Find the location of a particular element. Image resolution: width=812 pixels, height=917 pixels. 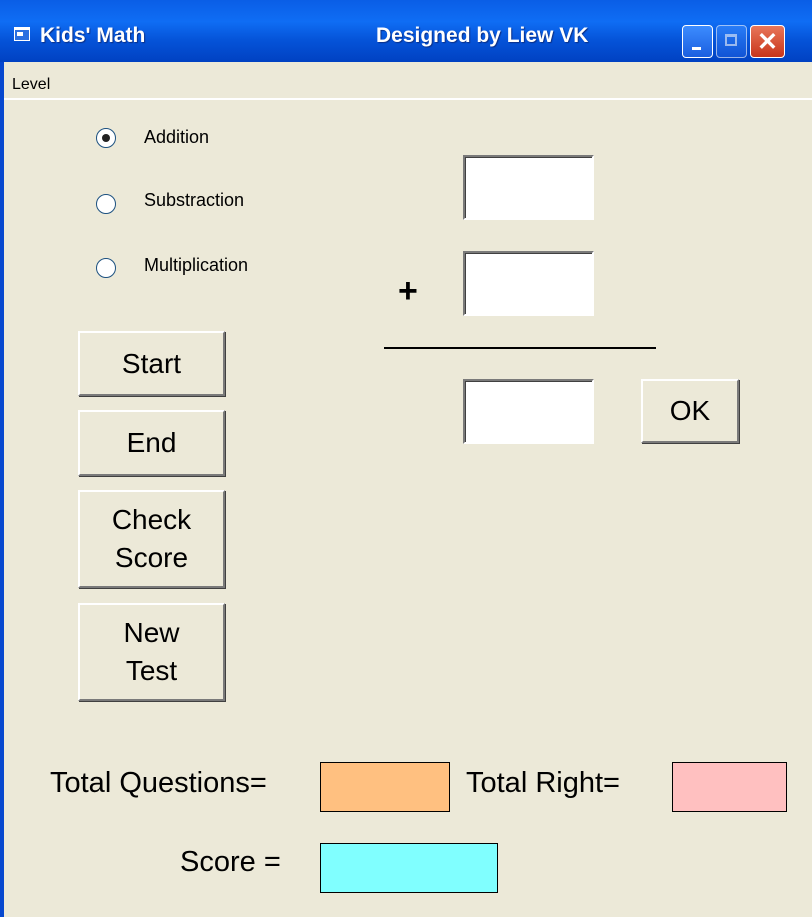

operator-sign: + is located at coordinates (408, 291).